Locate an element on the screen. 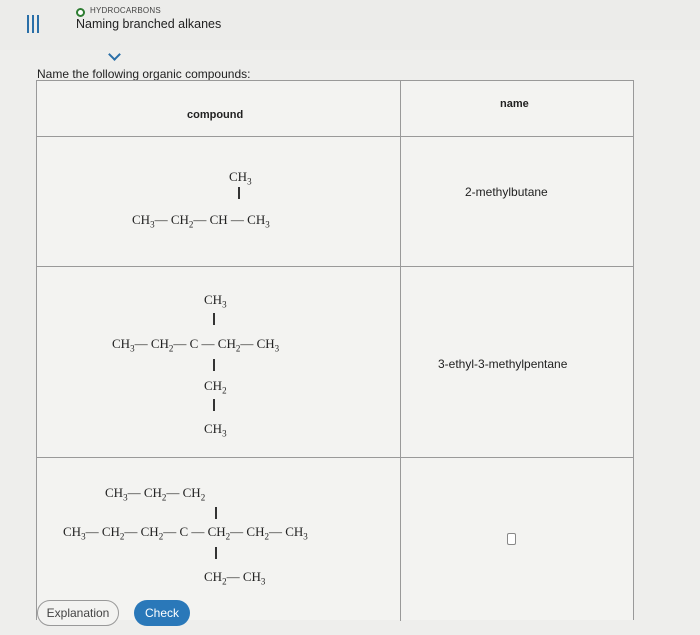  top-bar: HYDROCARBONS Naming branched alkanes is located at coordinates (350, 25).